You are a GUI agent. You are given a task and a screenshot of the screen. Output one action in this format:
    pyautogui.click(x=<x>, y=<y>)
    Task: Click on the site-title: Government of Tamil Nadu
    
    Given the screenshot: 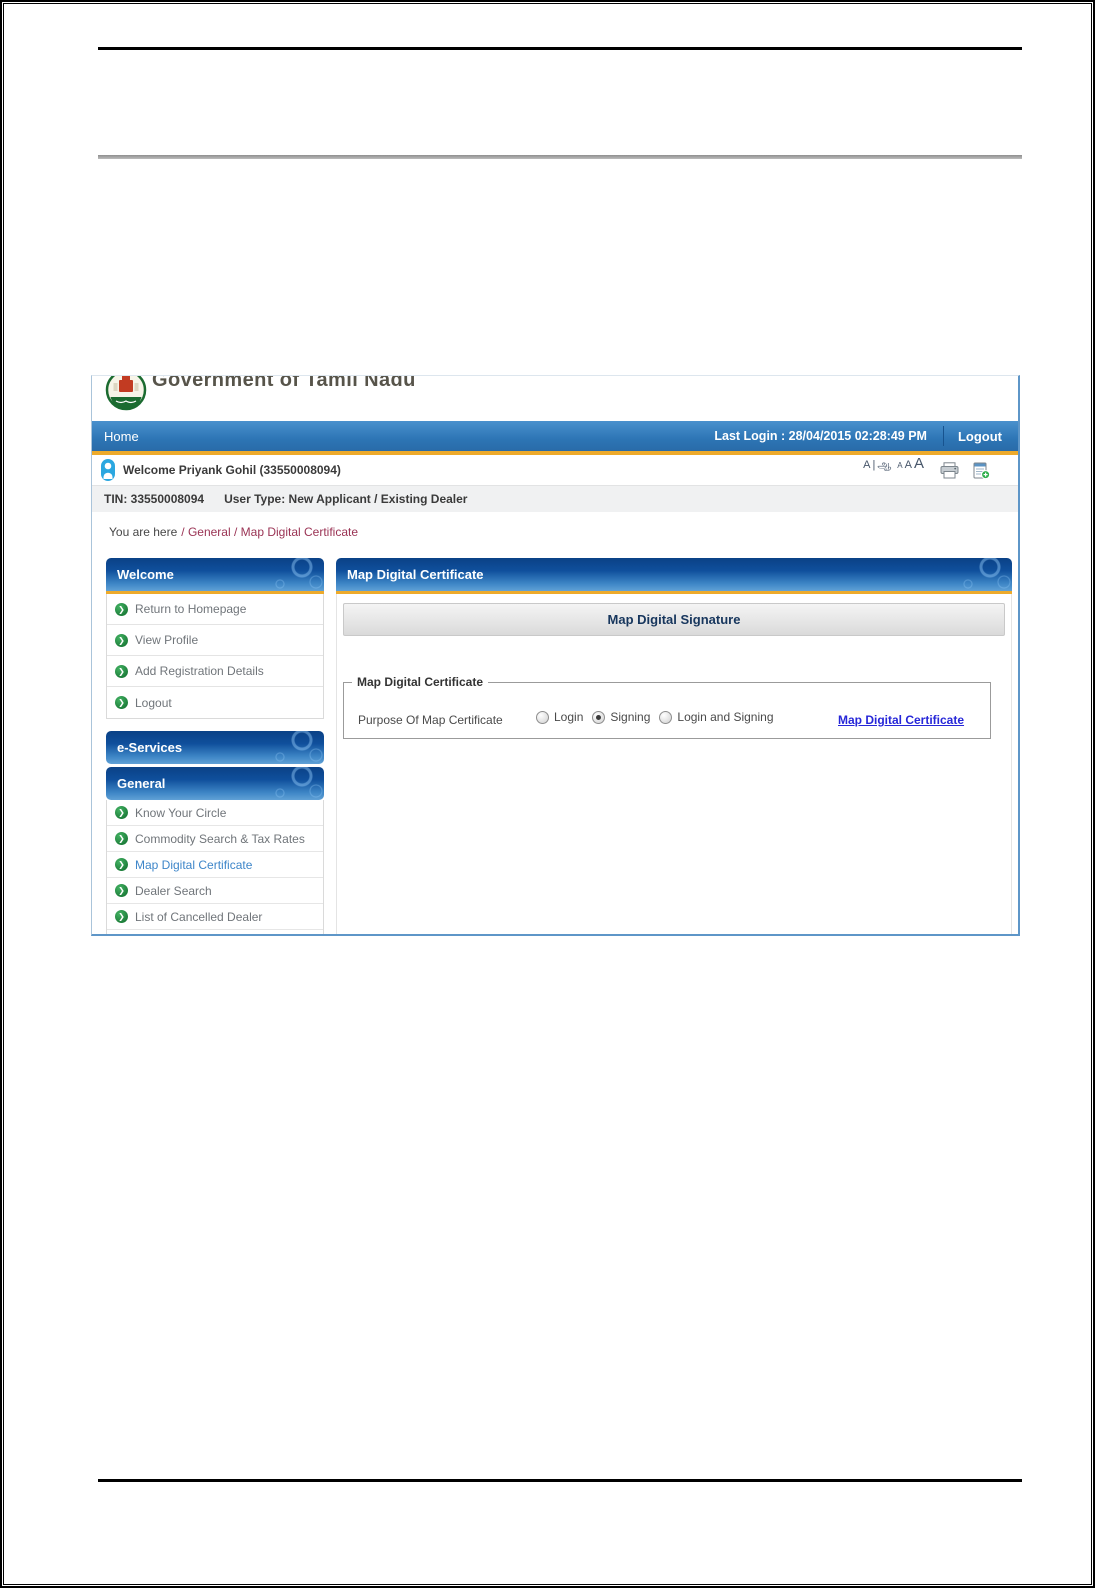 What is the action you would take?
    pyautogui.click(x=284, y=383)
    